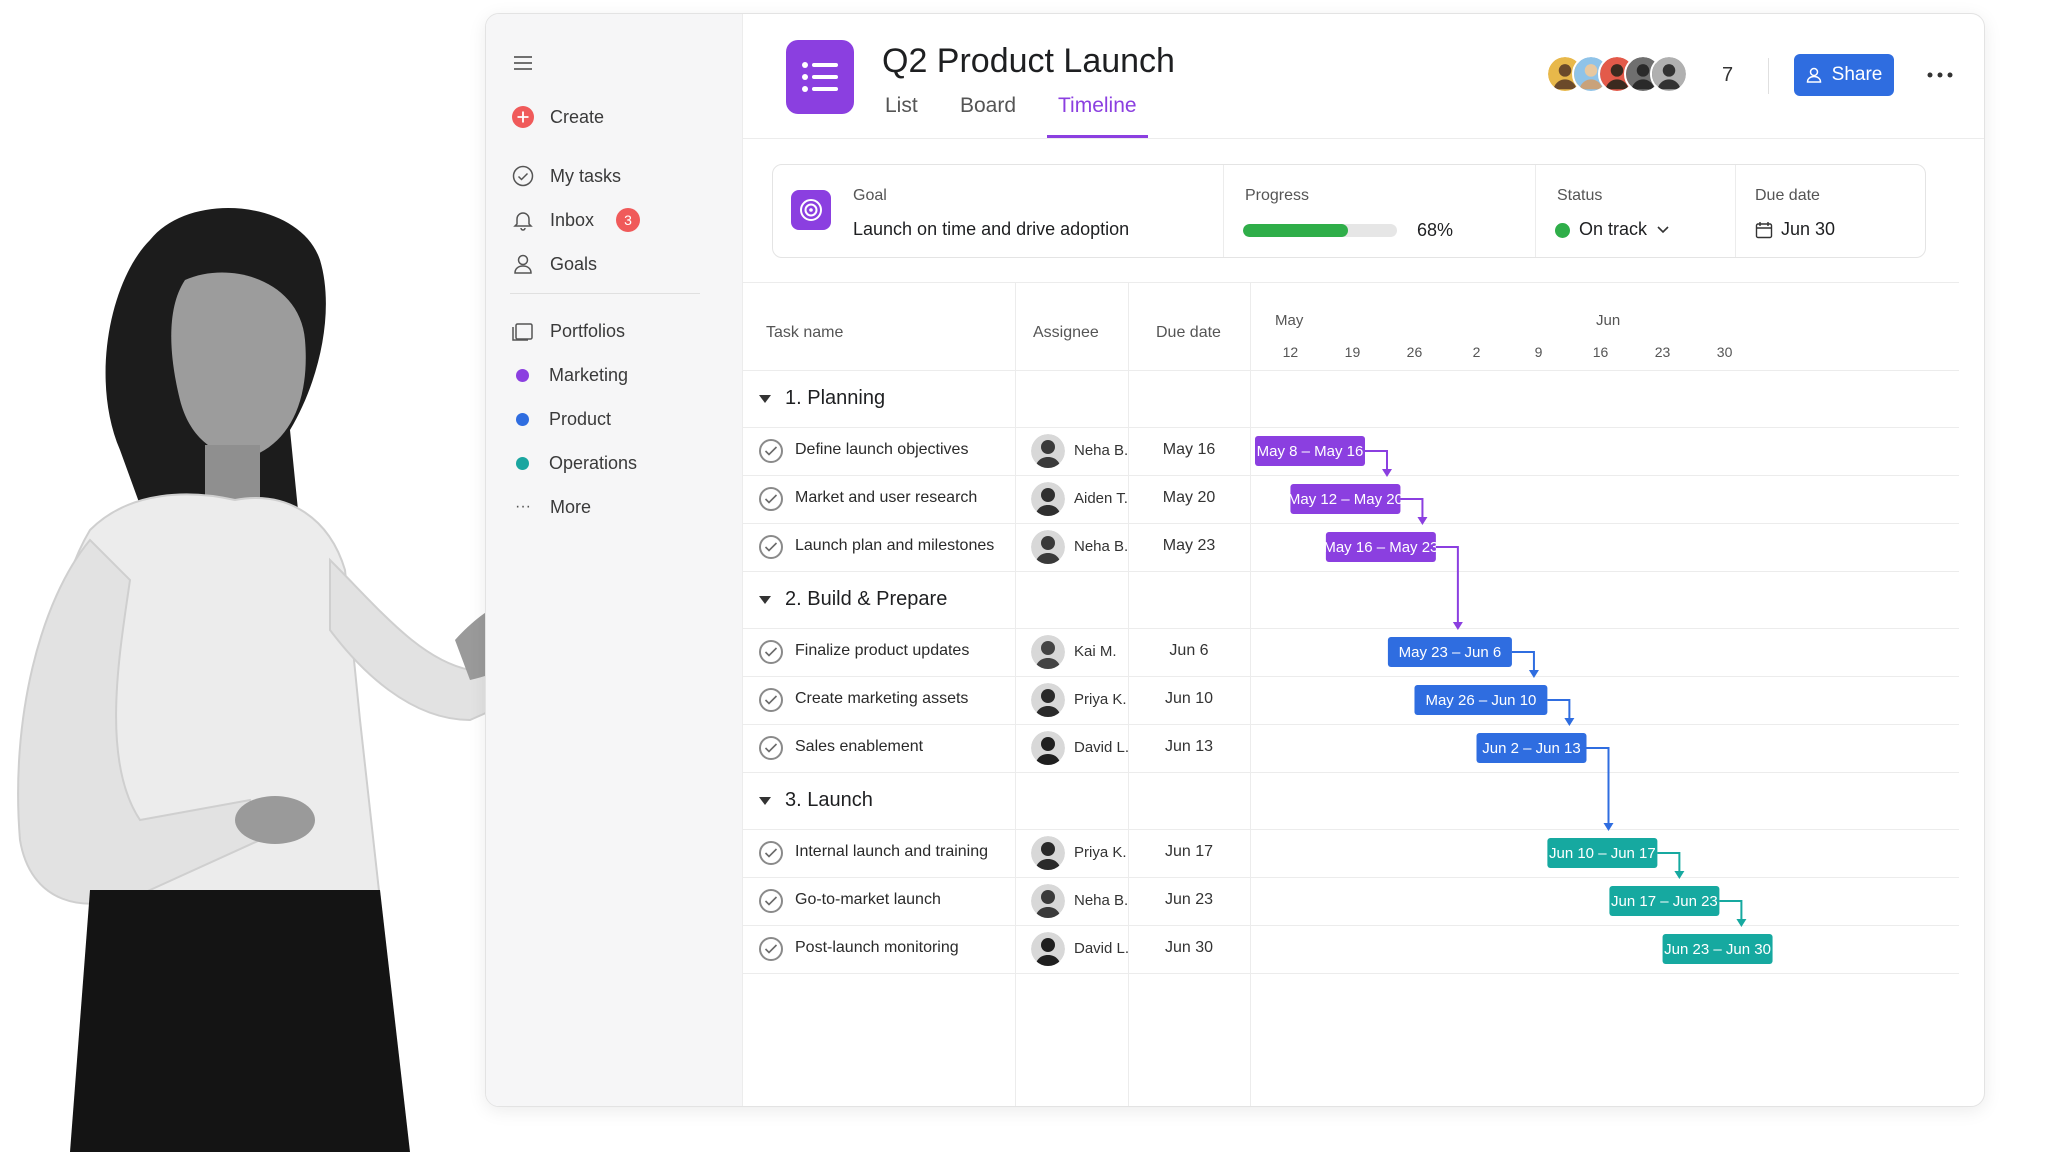  Describe the element at coordinates (1664, 901) in the screenshot. I see `gantt-bar-label: Jun 17 – Jun 23` at that location.